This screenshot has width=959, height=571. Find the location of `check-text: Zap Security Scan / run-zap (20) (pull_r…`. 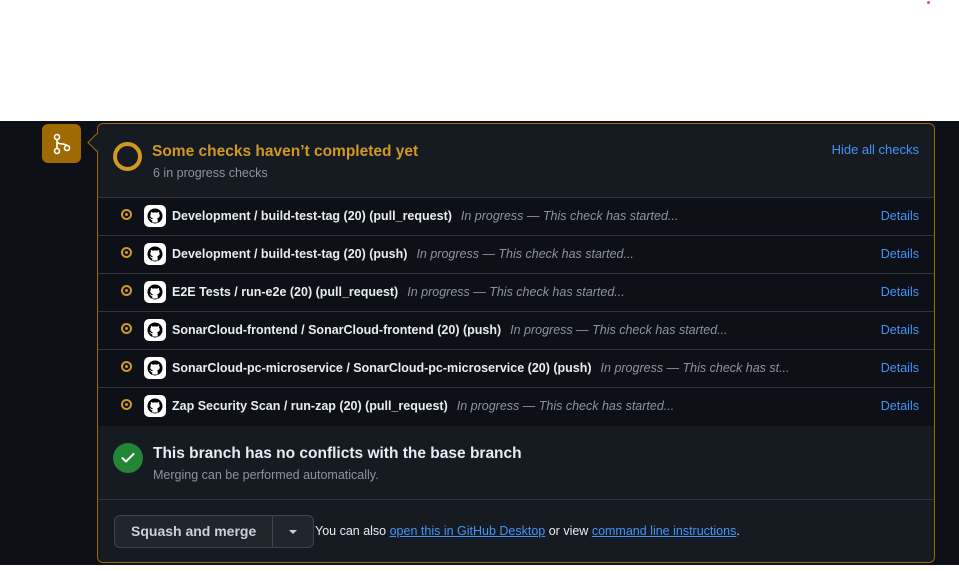

check-text: Zap Security Scan / run-zap (20) (pull_r… is located at coordinates (423, 406).